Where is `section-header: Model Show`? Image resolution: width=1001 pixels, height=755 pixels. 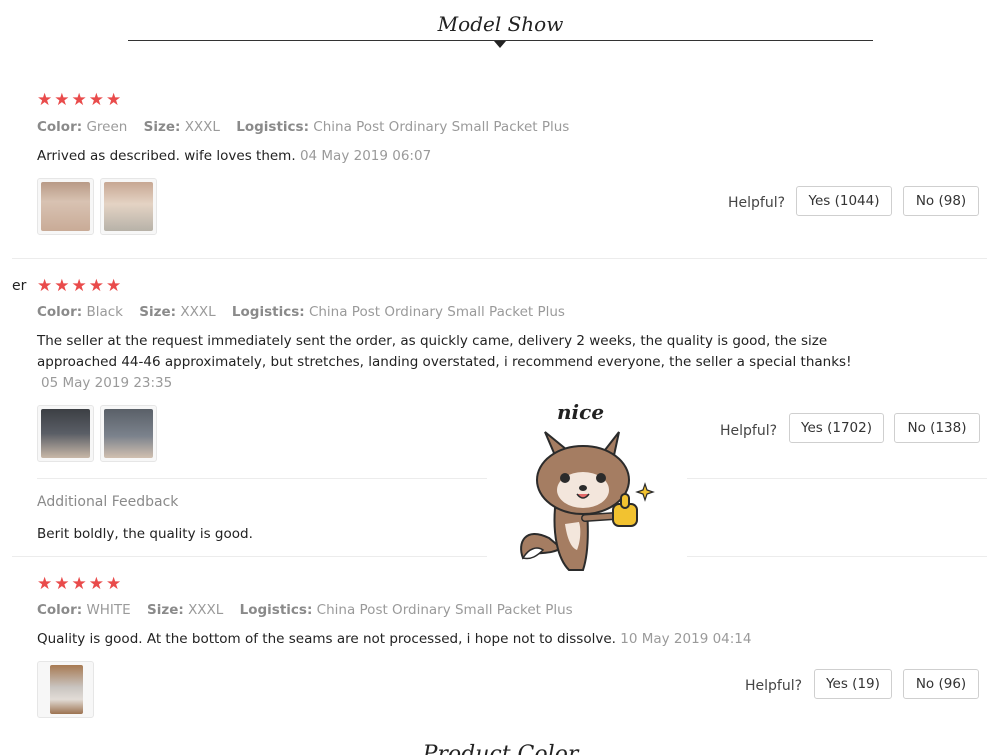 section-header: Model Show is located at coordinates (500, 30).